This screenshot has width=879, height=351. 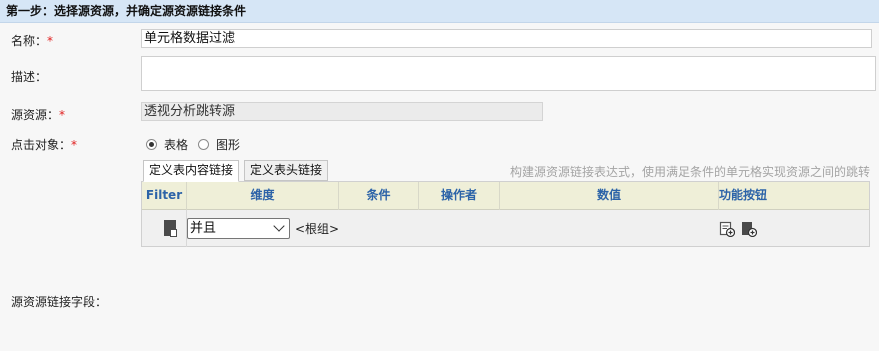 I want to click on doc-icon, so click(x=170, y=228).